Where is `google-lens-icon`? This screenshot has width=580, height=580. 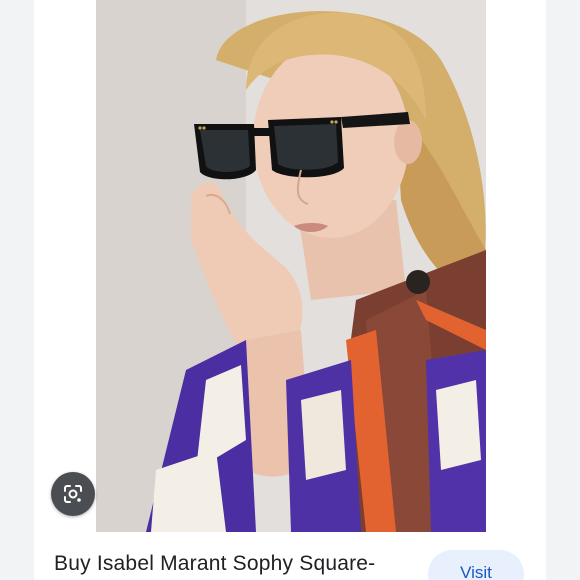
google-lens-icon is located at coordinates (73, 494).